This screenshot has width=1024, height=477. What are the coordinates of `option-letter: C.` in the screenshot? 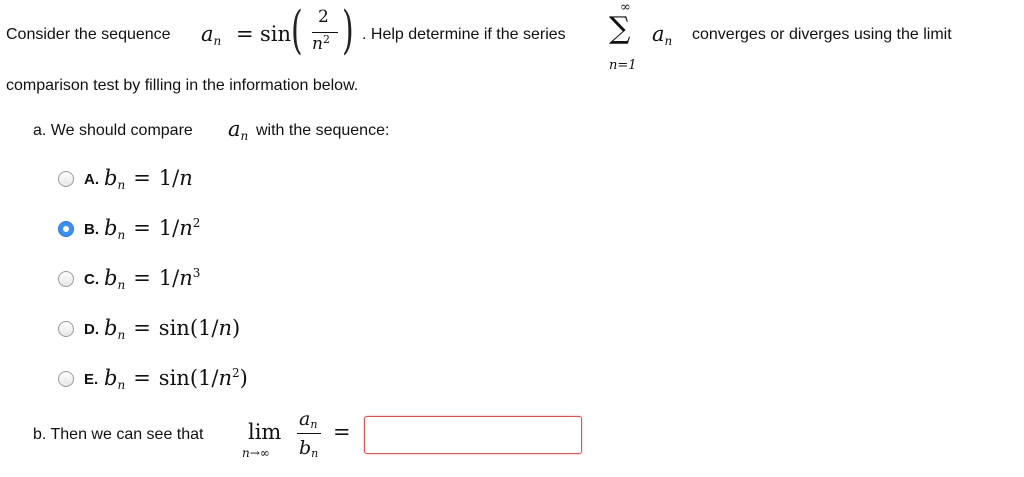 It's located at (91, 279).